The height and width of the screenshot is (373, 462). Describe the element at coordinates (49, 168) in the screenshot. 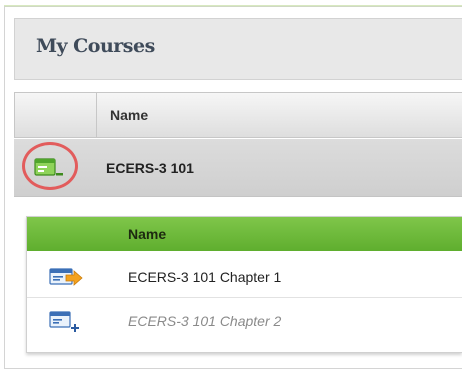

I see `course-expanded-icon` at that location.